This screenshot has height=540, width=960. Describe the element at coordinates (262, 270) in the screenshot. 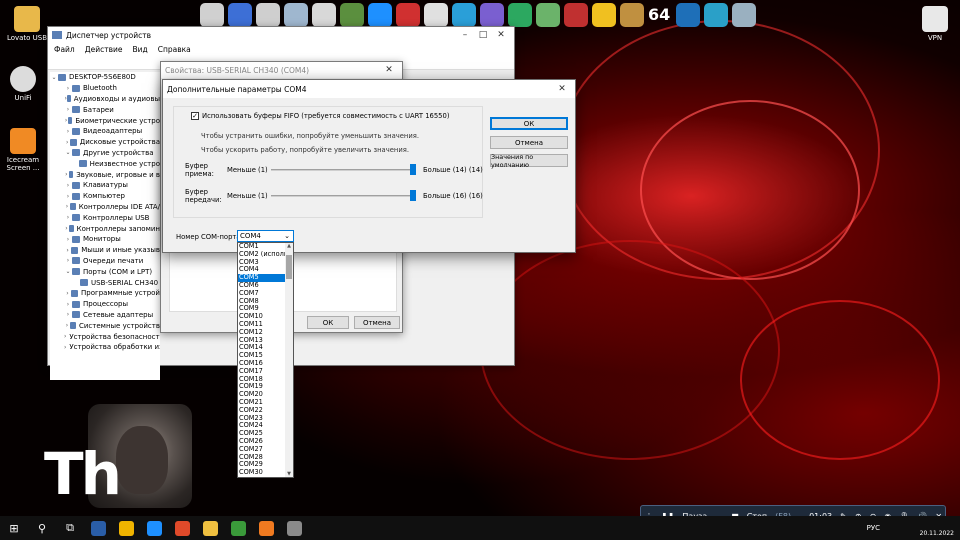

I see `com-port-option: COM4` at that location.